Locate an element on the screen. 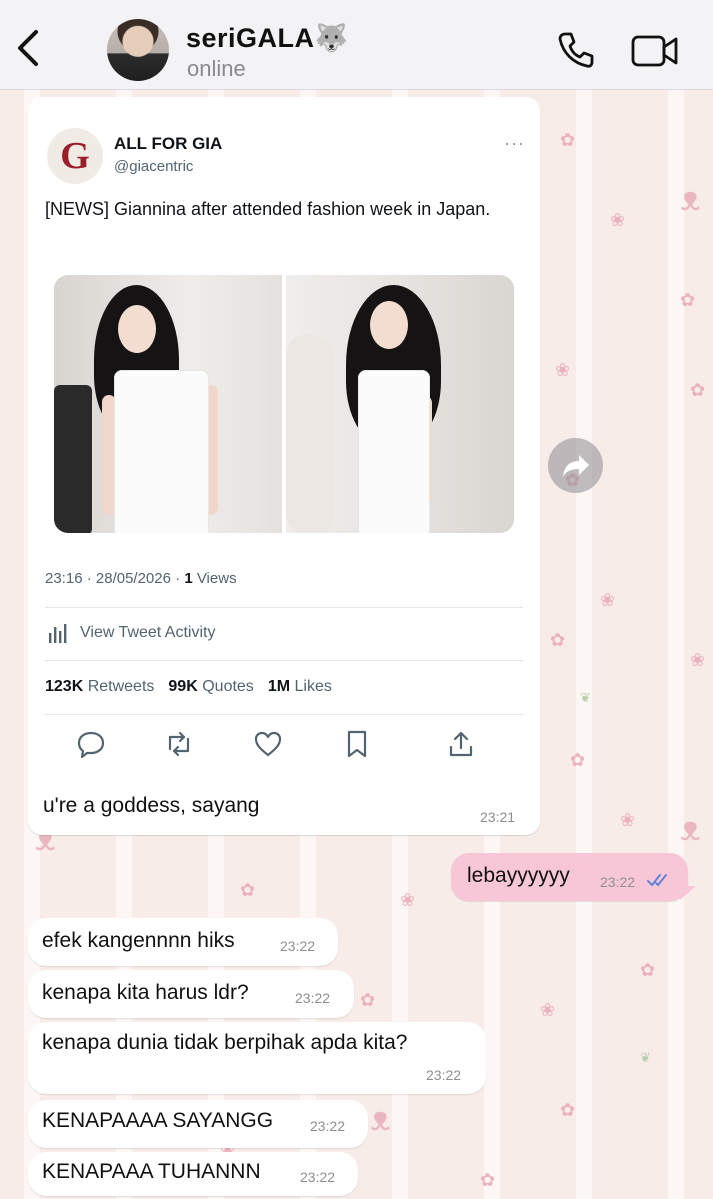 Image resolution: width=713 pixels, height=1199 pixels. tweet-account-avatar: G is located at coordinates (75, 156).